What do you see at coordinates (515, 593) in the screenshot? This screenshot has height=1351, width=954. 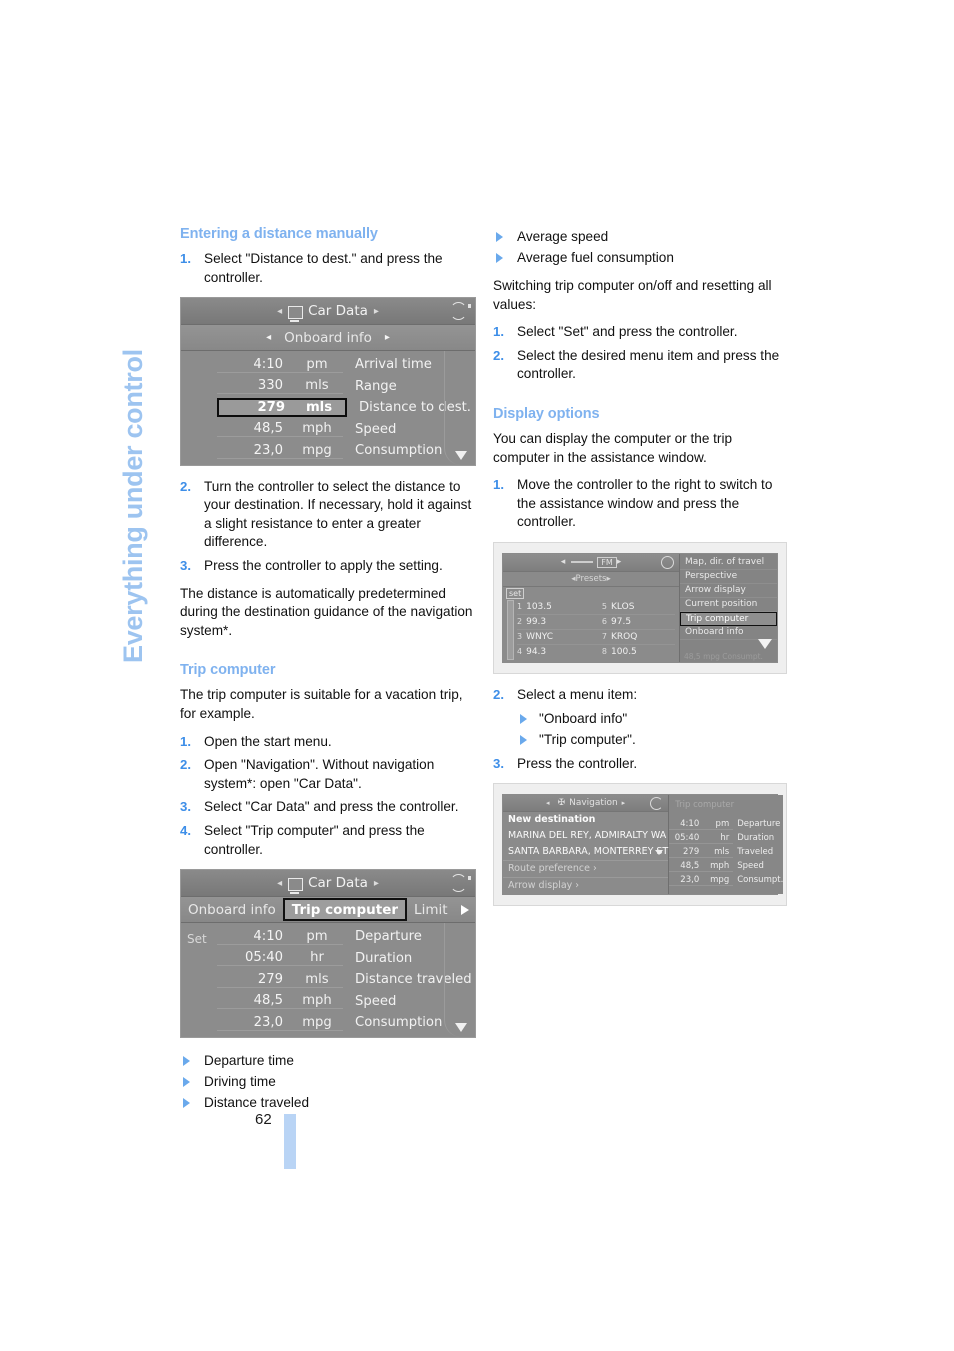 I see `set-button: set` at bounding box center [515, 593].